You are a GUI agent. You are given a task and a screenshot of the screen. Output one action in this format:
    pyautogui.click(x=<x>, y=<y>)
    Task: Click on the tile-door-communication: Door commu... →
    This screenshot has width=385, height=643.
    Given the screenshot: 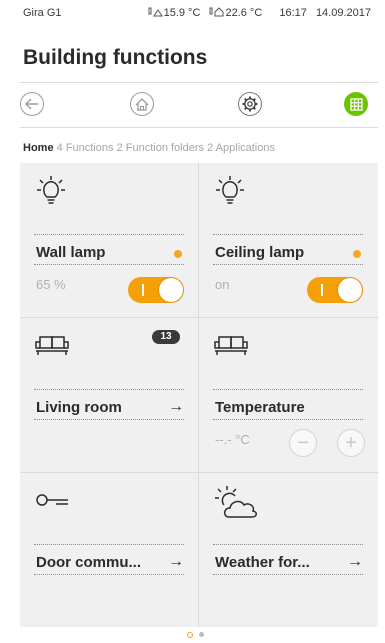 What is the action you would take?
    pyautogui.click(x=109, y=550)
    